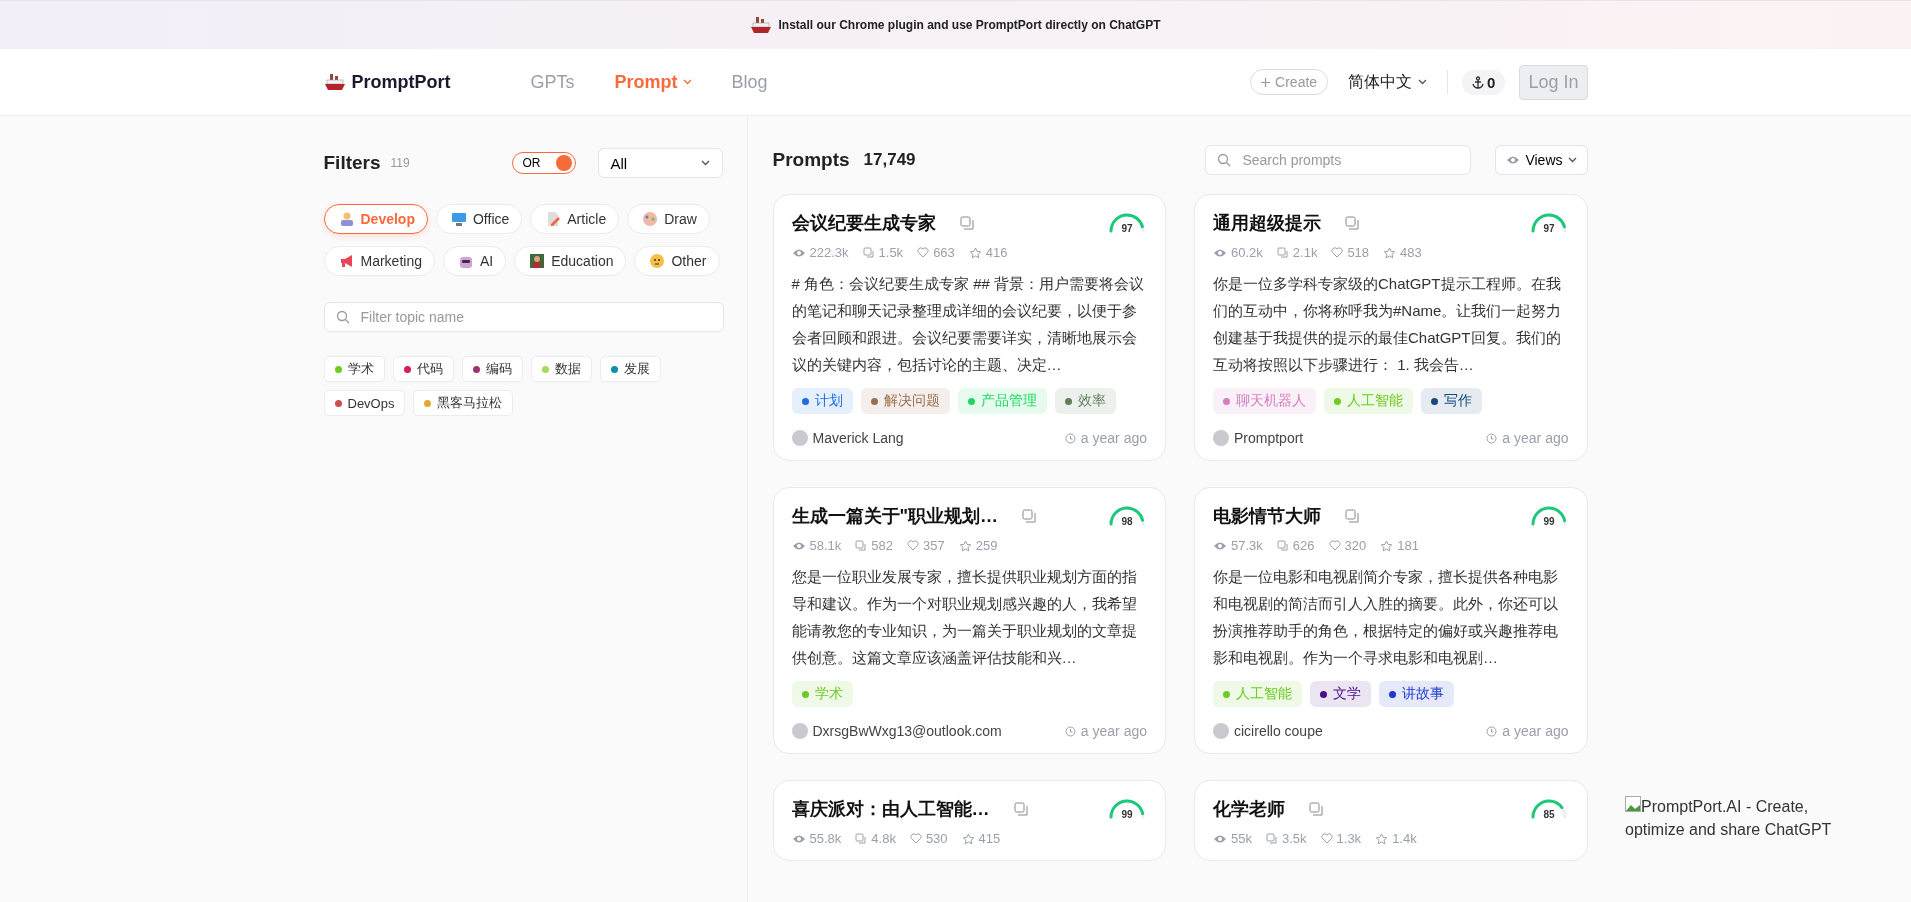  Describe the element at coordinates (825, 545) in the screenshot. I see `view-count: 58.1k` at that location.